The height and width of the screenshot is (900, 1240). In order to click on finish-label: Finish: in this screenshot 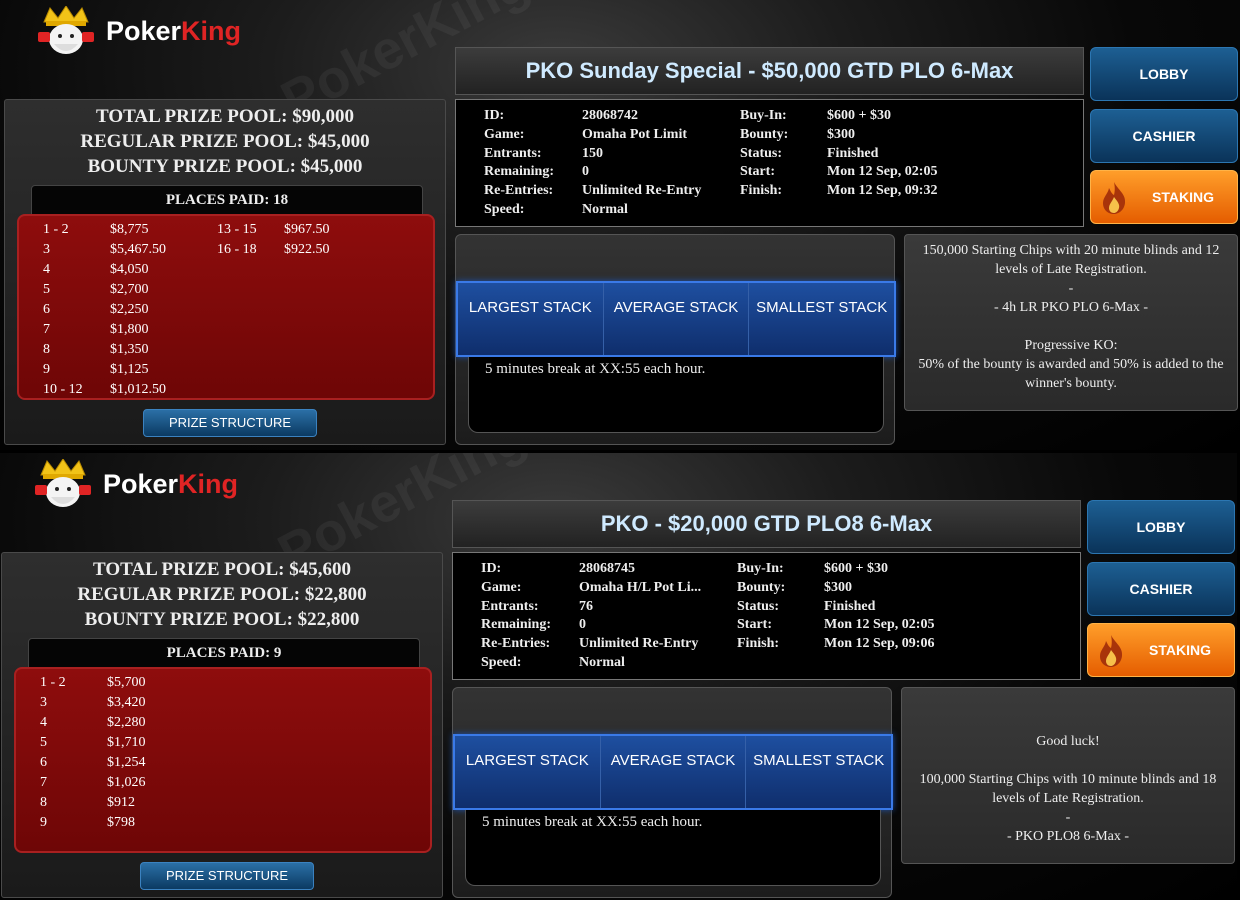, I will do `click(761, 190)`.